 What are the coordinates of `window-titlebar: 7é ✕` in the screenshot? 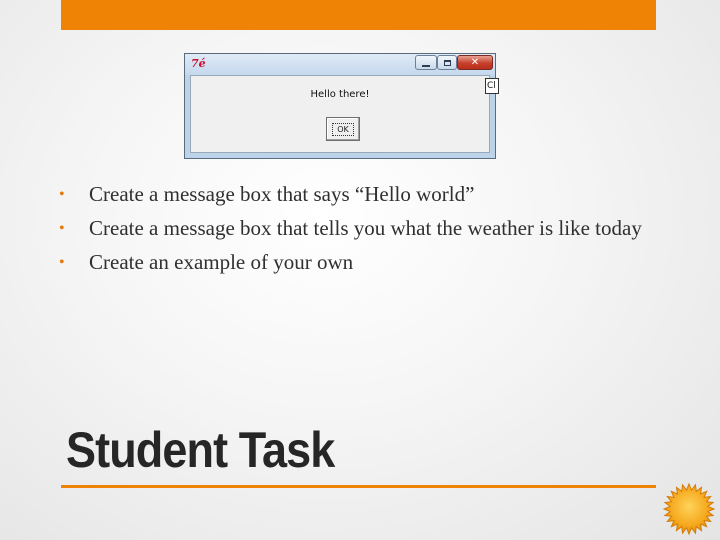 It's located at (340, 64).